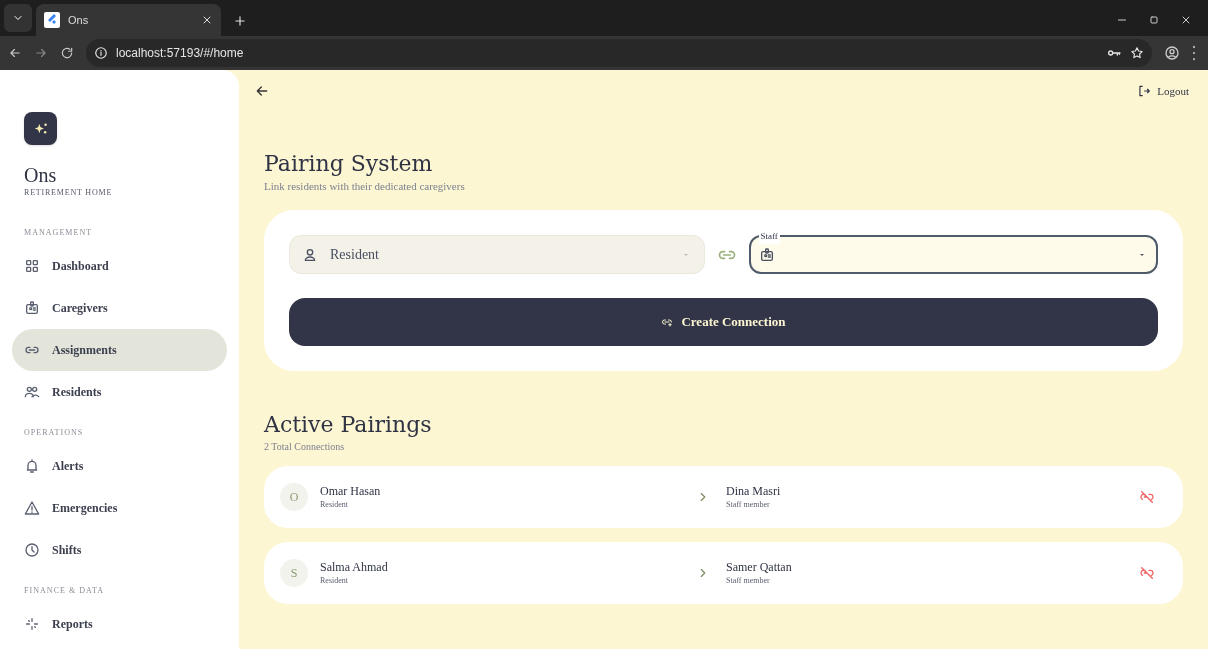  I want to click on connection-count: 2 Total Connections, so click(305, 447).